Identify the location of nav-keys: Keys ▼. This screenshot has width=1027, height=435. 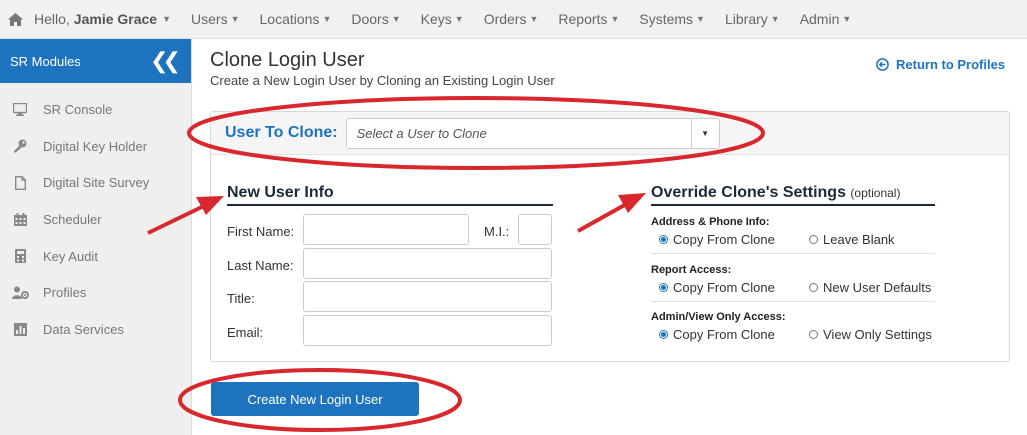
(442, 19).